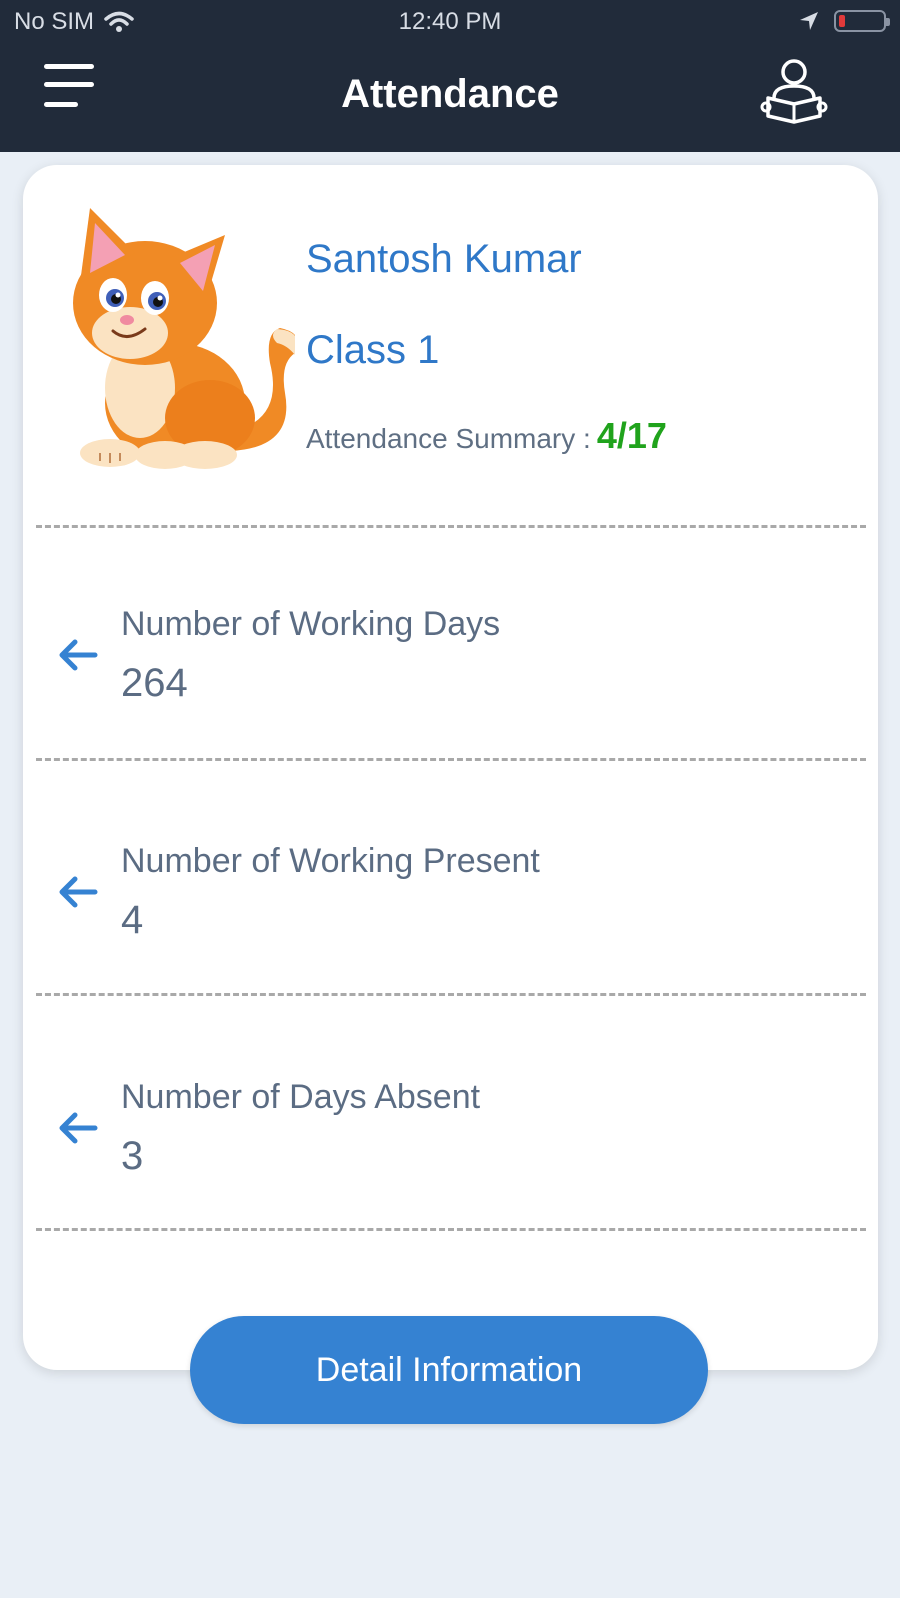 The width and height of the screenshot is (900, 1598). What do you see at coordinates (809, 21) in the screenshot?
I see `location-arrow-icon` at bounding box center [809, 21].